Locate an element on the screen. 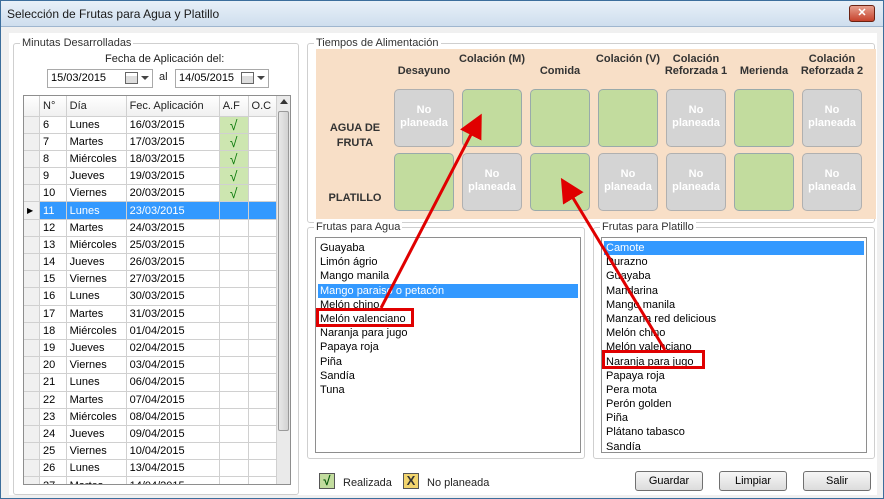 This screenshot has height=499, width=884. cell-fecha: 19/03/2015 is located at coordinates (173, 176).